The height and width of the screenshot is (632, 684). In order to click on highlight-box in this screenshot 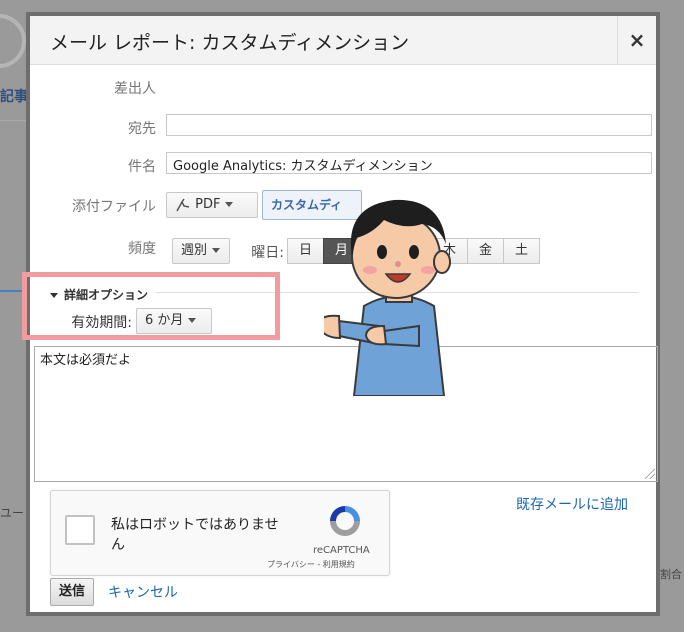, I will do `click(151, 306)`.